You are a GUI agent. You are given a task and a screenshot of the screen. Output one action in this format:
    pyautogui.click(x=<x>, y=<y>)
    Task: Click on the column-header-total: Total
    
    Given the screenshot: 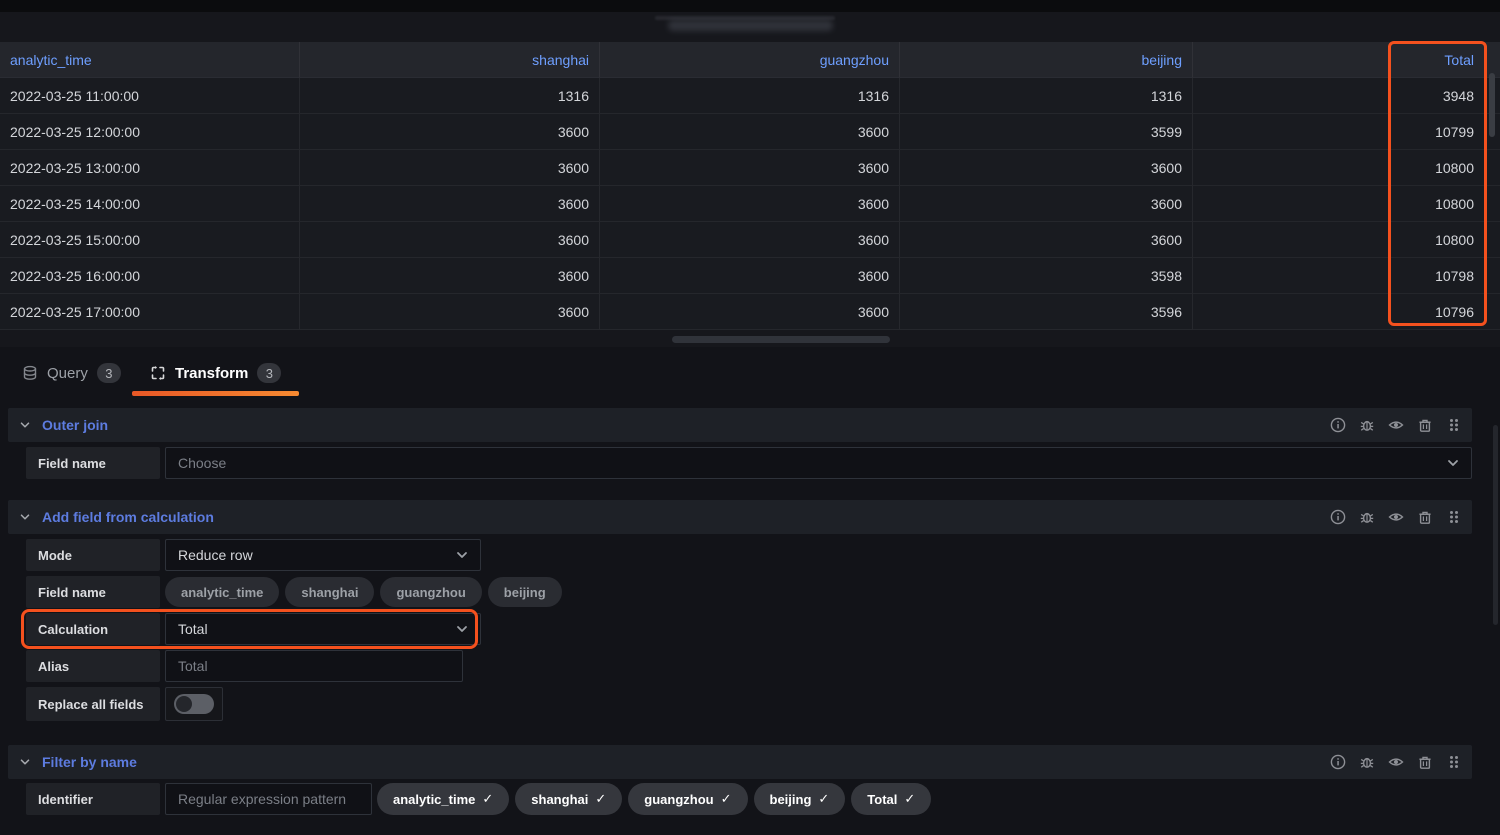 What is the action you would take?
    pyautogui.click(x=1346, y=60)
    